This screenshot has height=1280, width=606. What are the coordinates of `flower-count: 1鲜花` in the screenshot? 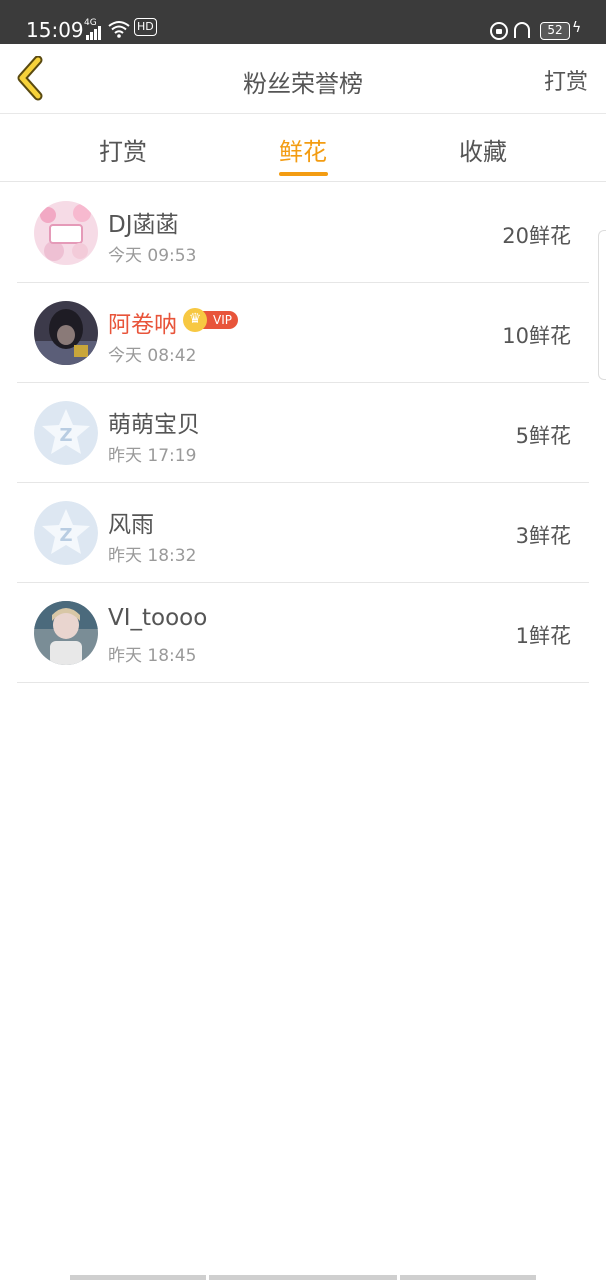 It's located at (543, 636).